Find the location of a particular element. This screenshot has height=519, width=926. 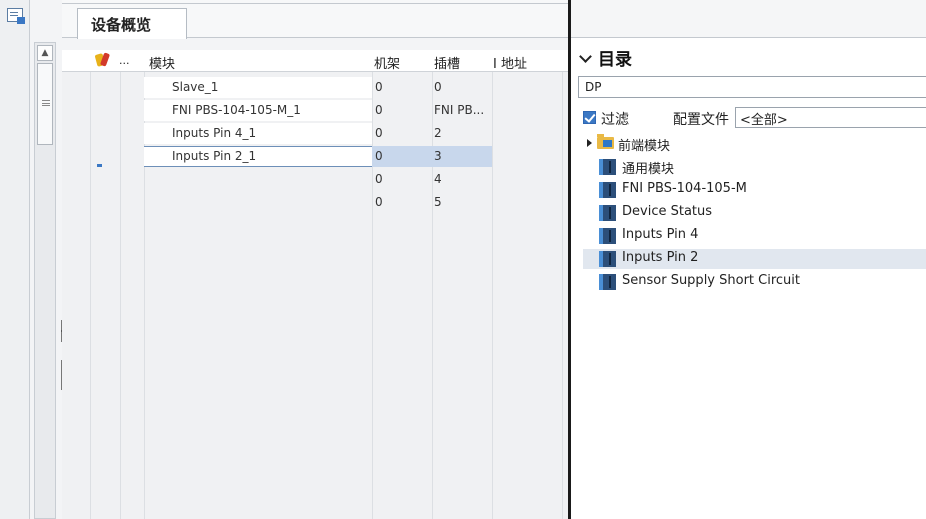

table-row-selected: Inputs Pin 2_1 0 3 is located at coordinates (315, 156).